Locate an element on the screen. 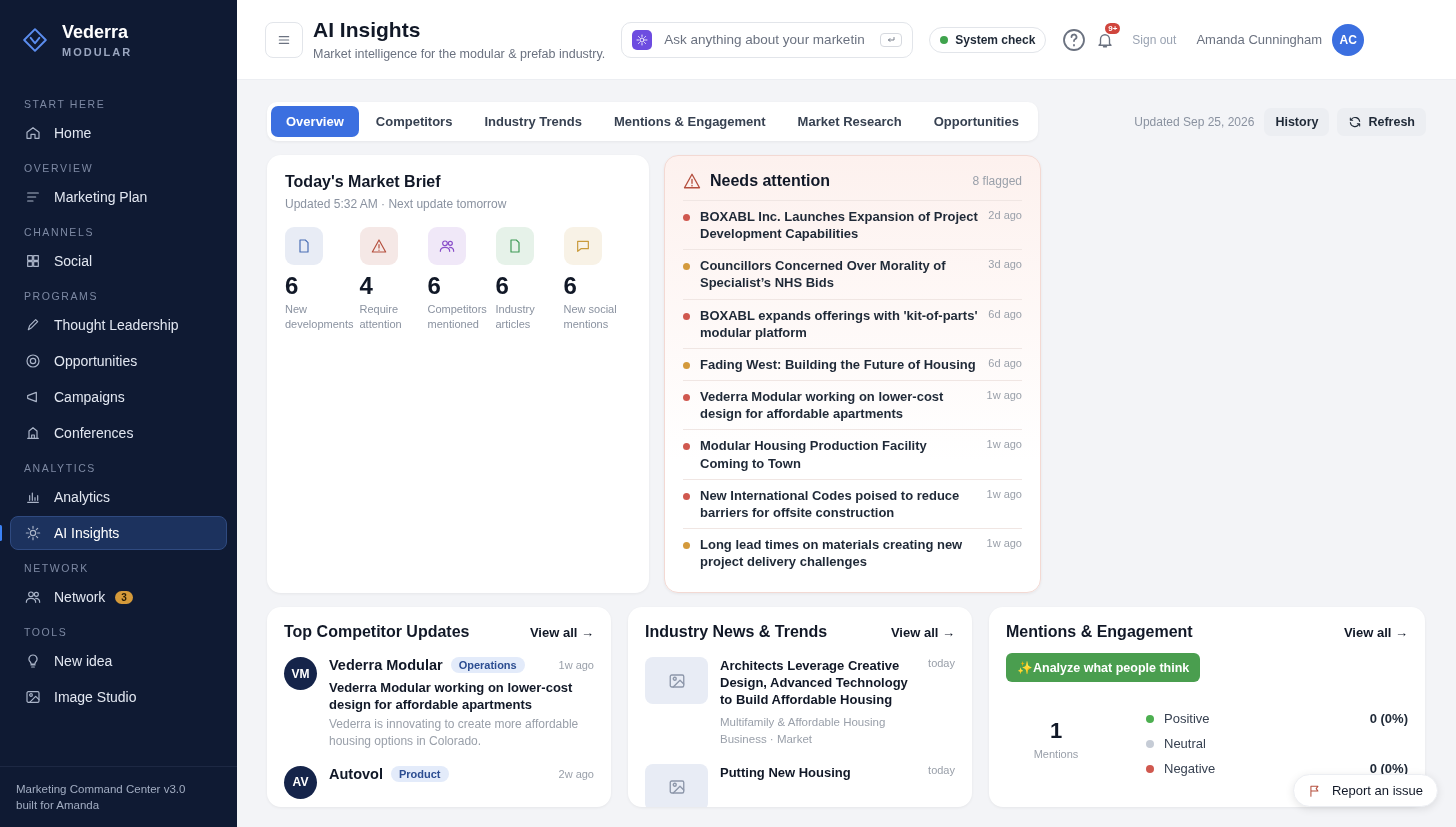  flag-icon is located at coordinates (1314, 790).